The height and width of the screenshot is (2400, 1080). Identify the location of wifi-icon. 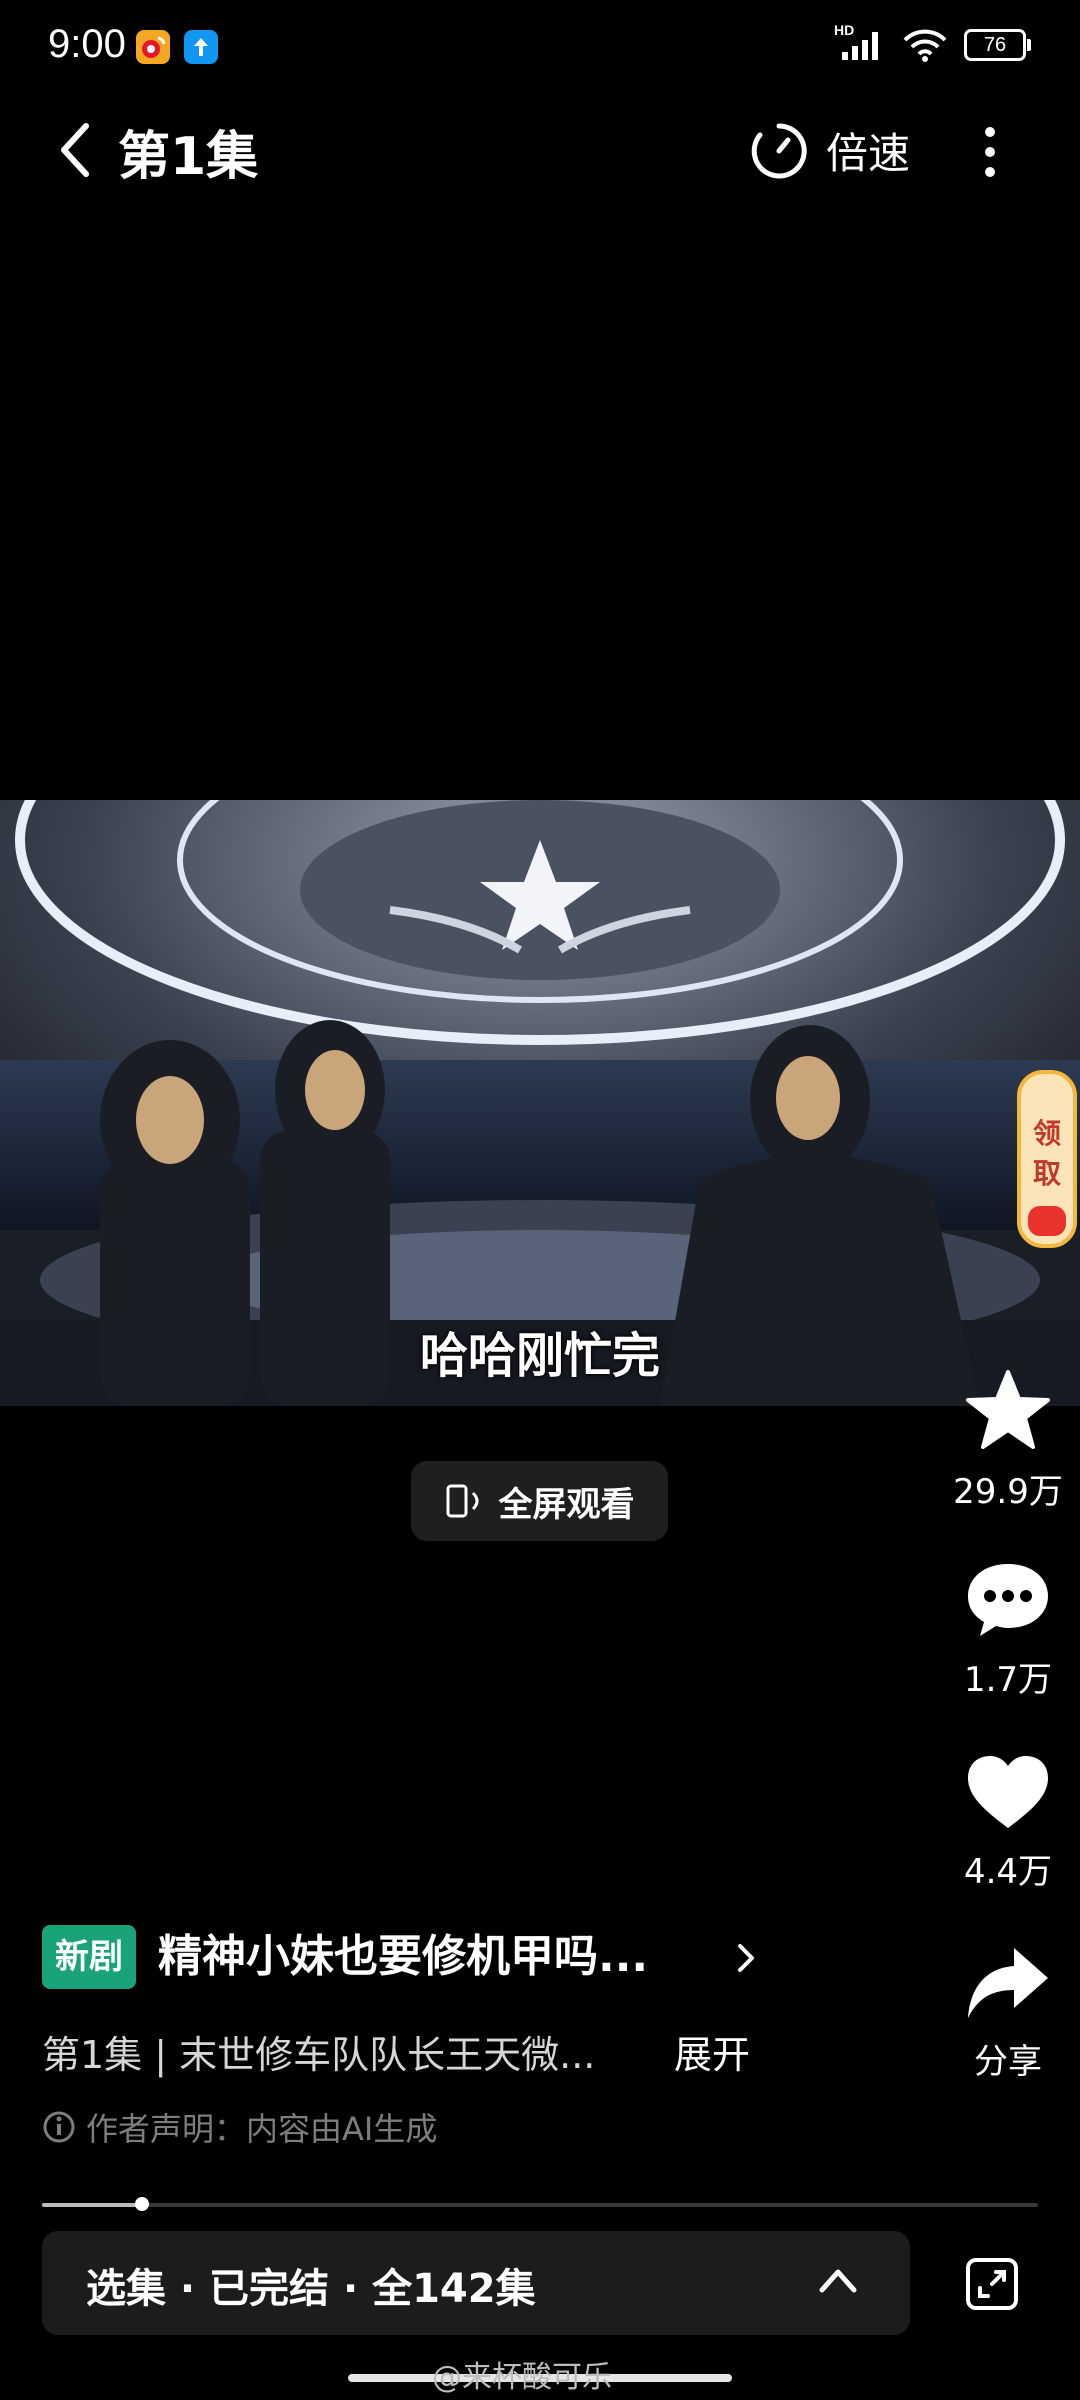
(925, 45).